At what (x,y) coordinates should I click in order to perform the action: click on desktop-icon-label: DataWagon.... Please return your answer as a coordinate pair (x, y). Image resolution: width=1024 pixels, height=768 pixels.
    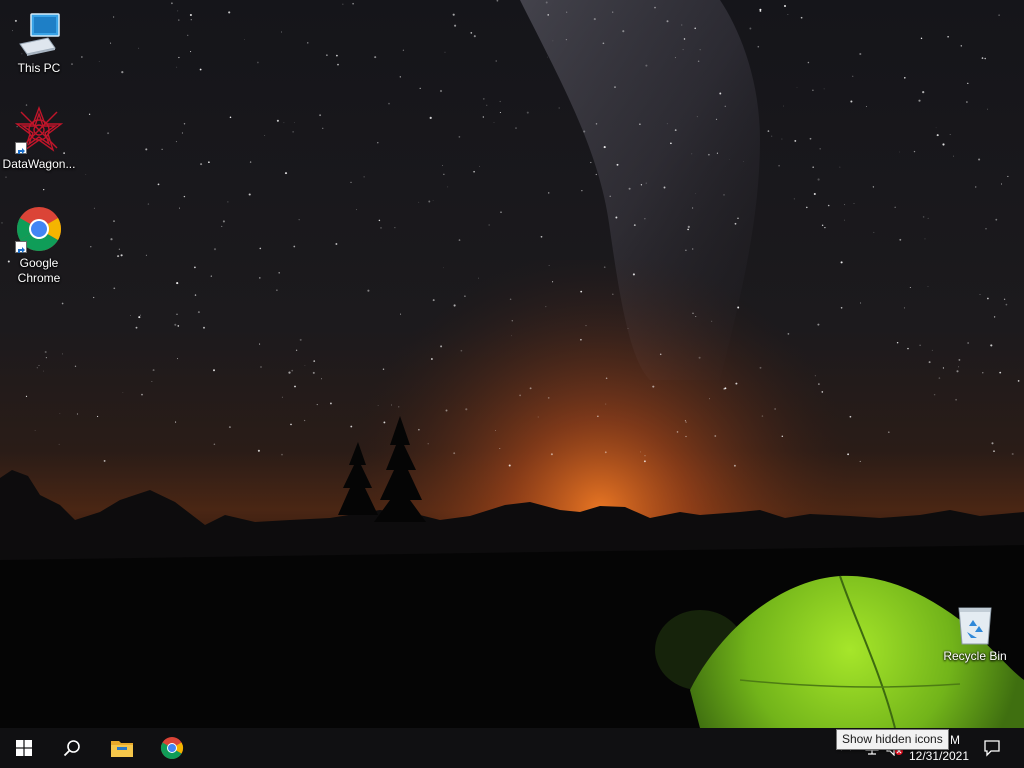
    Looking at the image, I should click on (39, 164).